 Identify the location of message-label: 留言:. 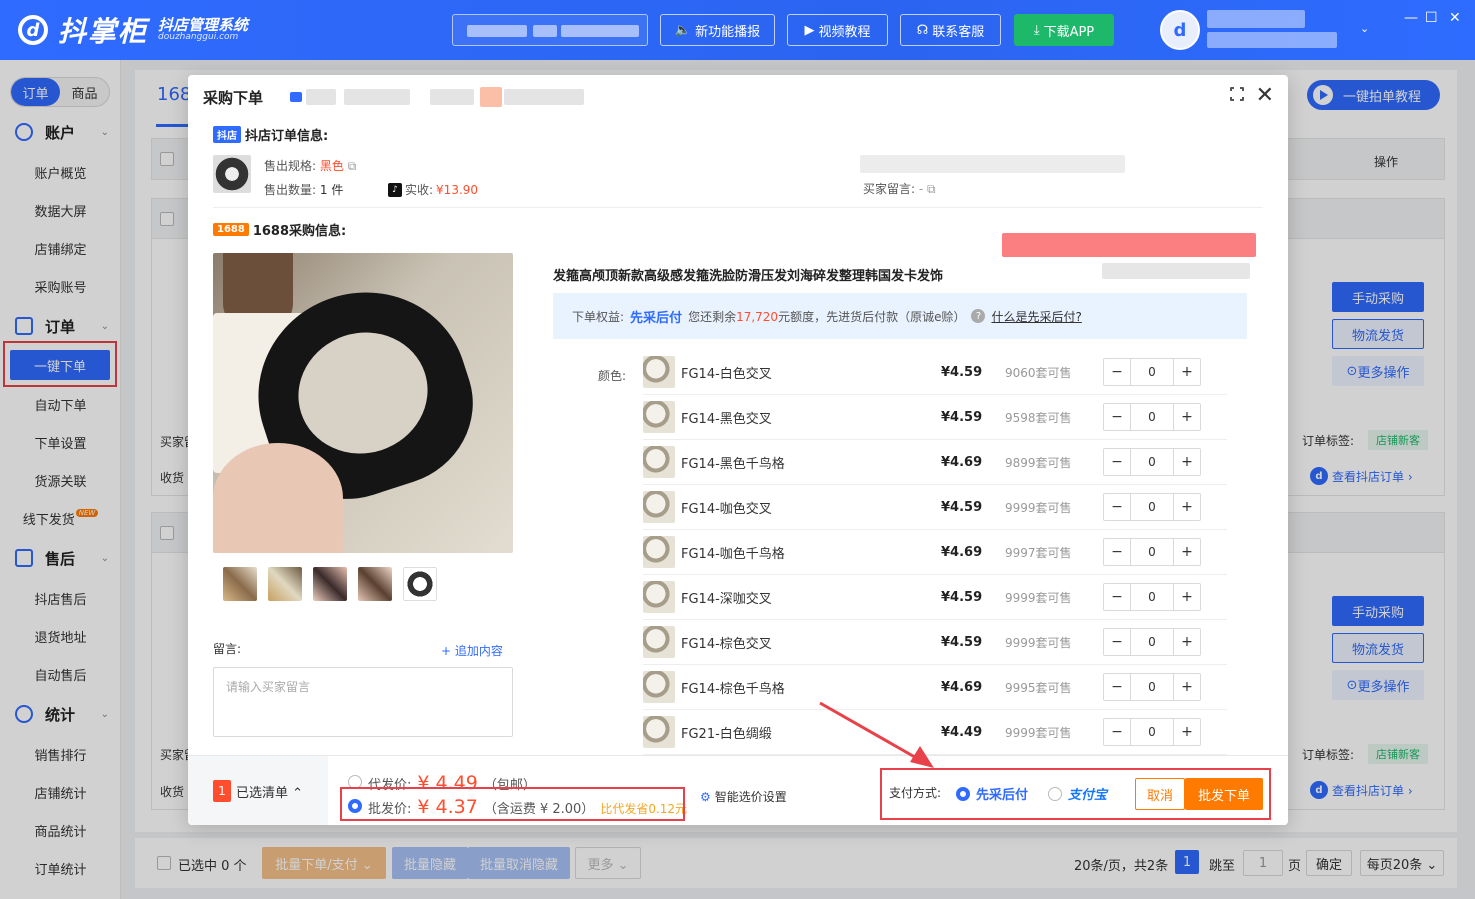
(227, 649).